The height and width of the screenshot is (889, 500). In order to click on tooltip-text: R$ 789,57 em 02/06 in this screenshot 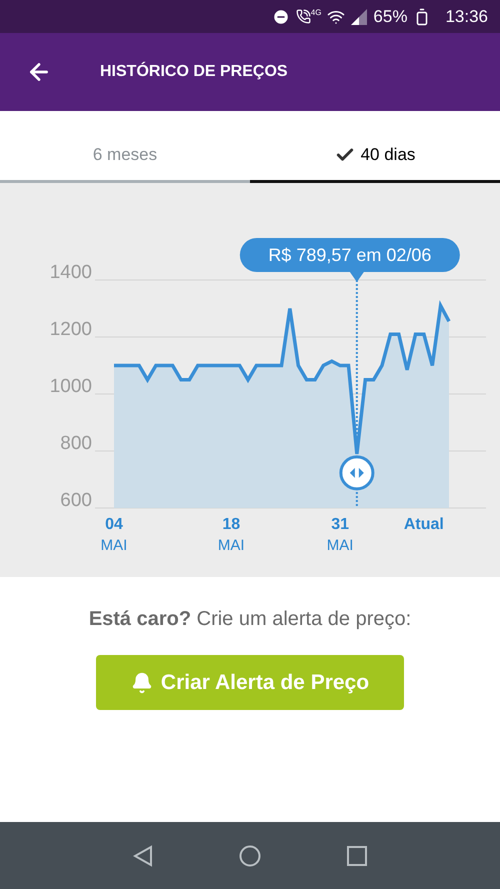, I will do `click(350, 255)`.